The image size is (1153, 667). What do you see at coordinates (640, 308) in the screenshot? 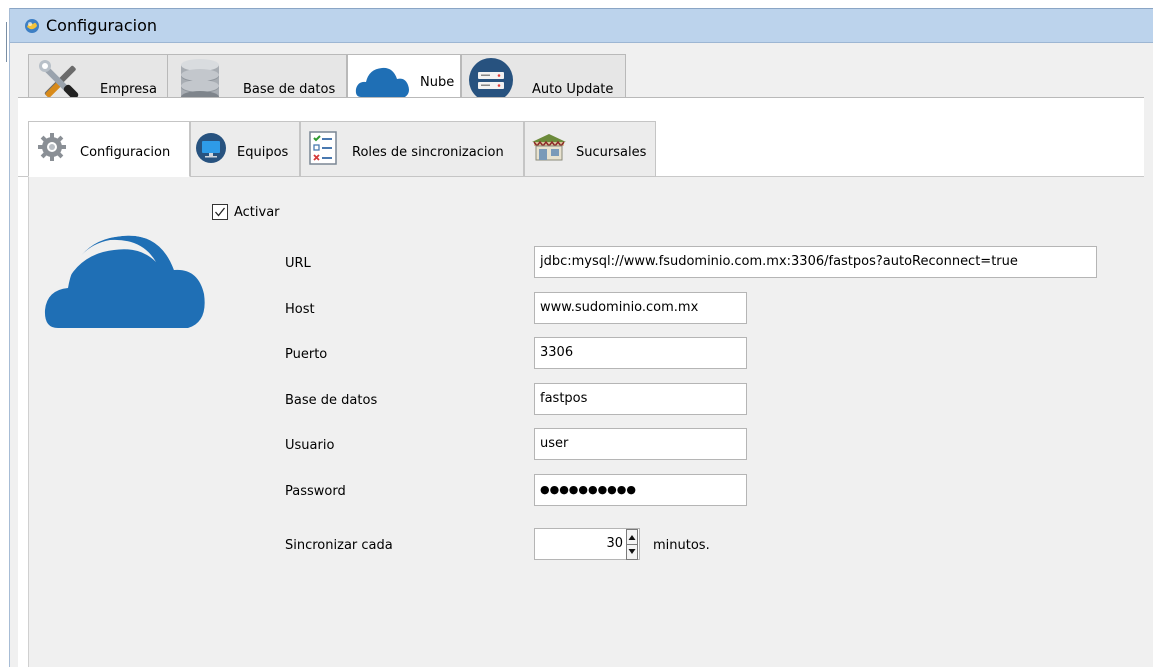
I see `host-field: www.sudominio.com.mx` at bounding box center [640, 308].